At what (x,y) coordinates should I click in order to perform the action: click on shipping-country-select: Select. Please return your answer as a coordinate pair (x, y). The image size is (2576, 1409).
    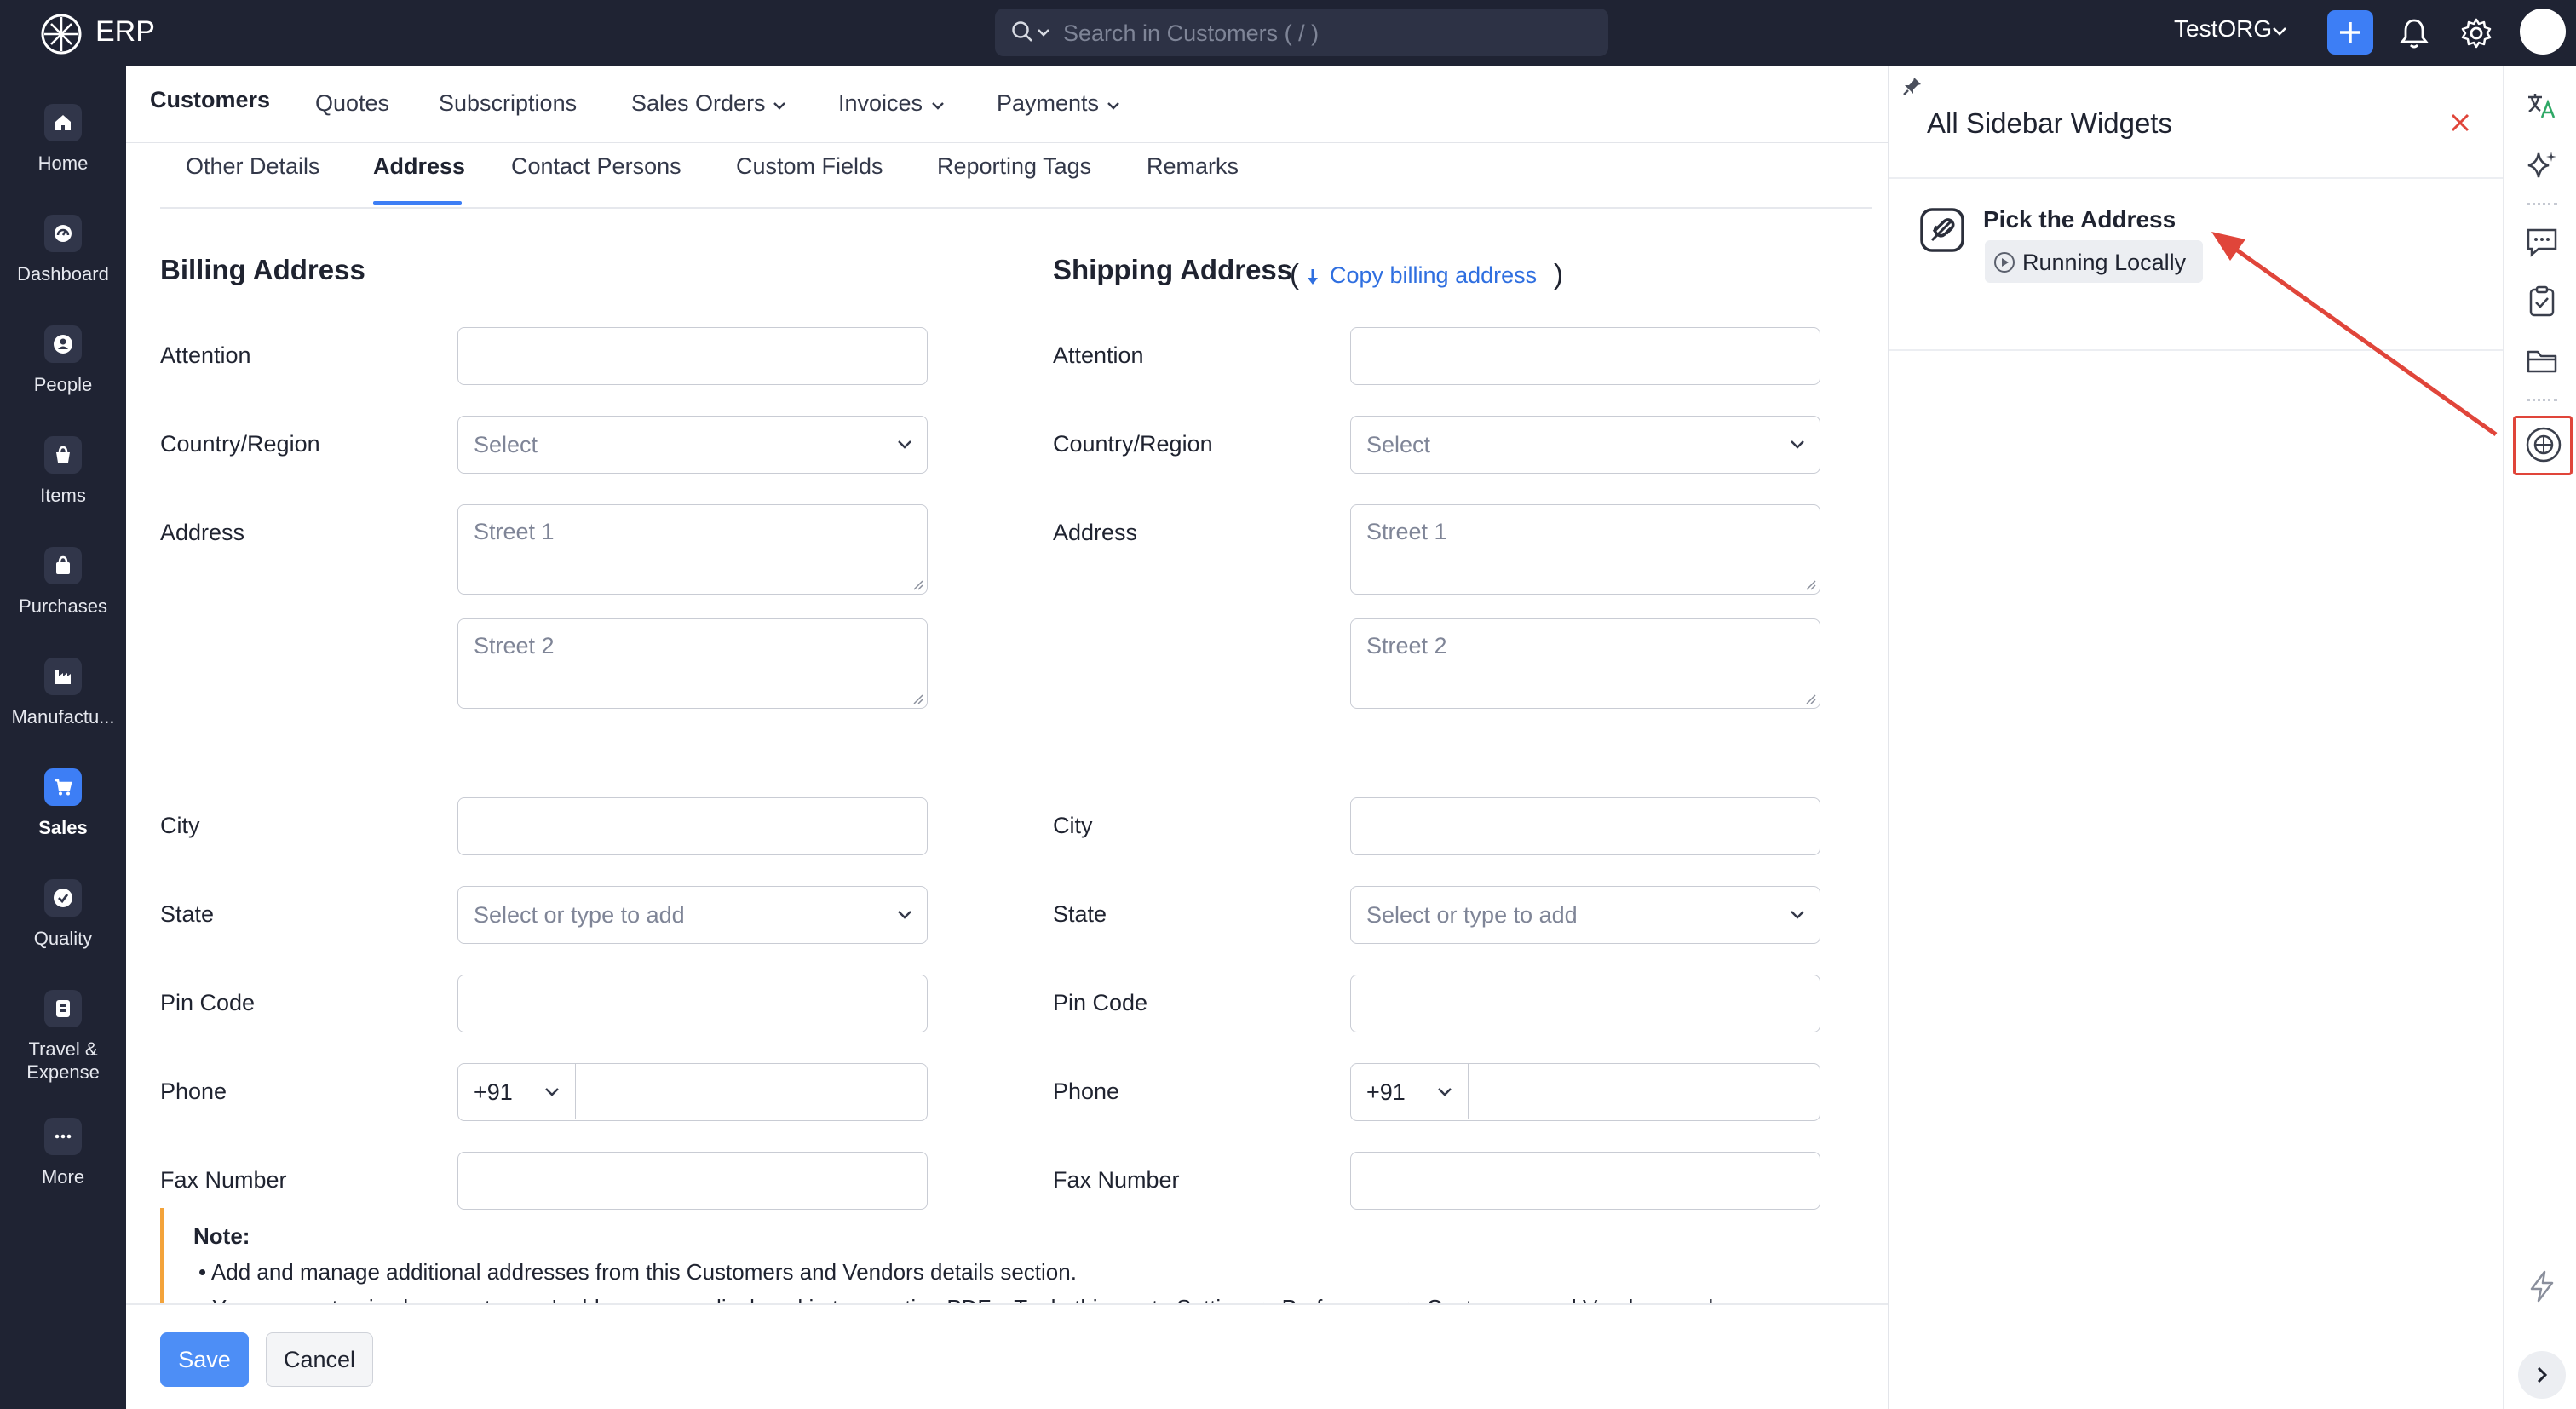
    Looking at the image, I should click on (1585, 445).